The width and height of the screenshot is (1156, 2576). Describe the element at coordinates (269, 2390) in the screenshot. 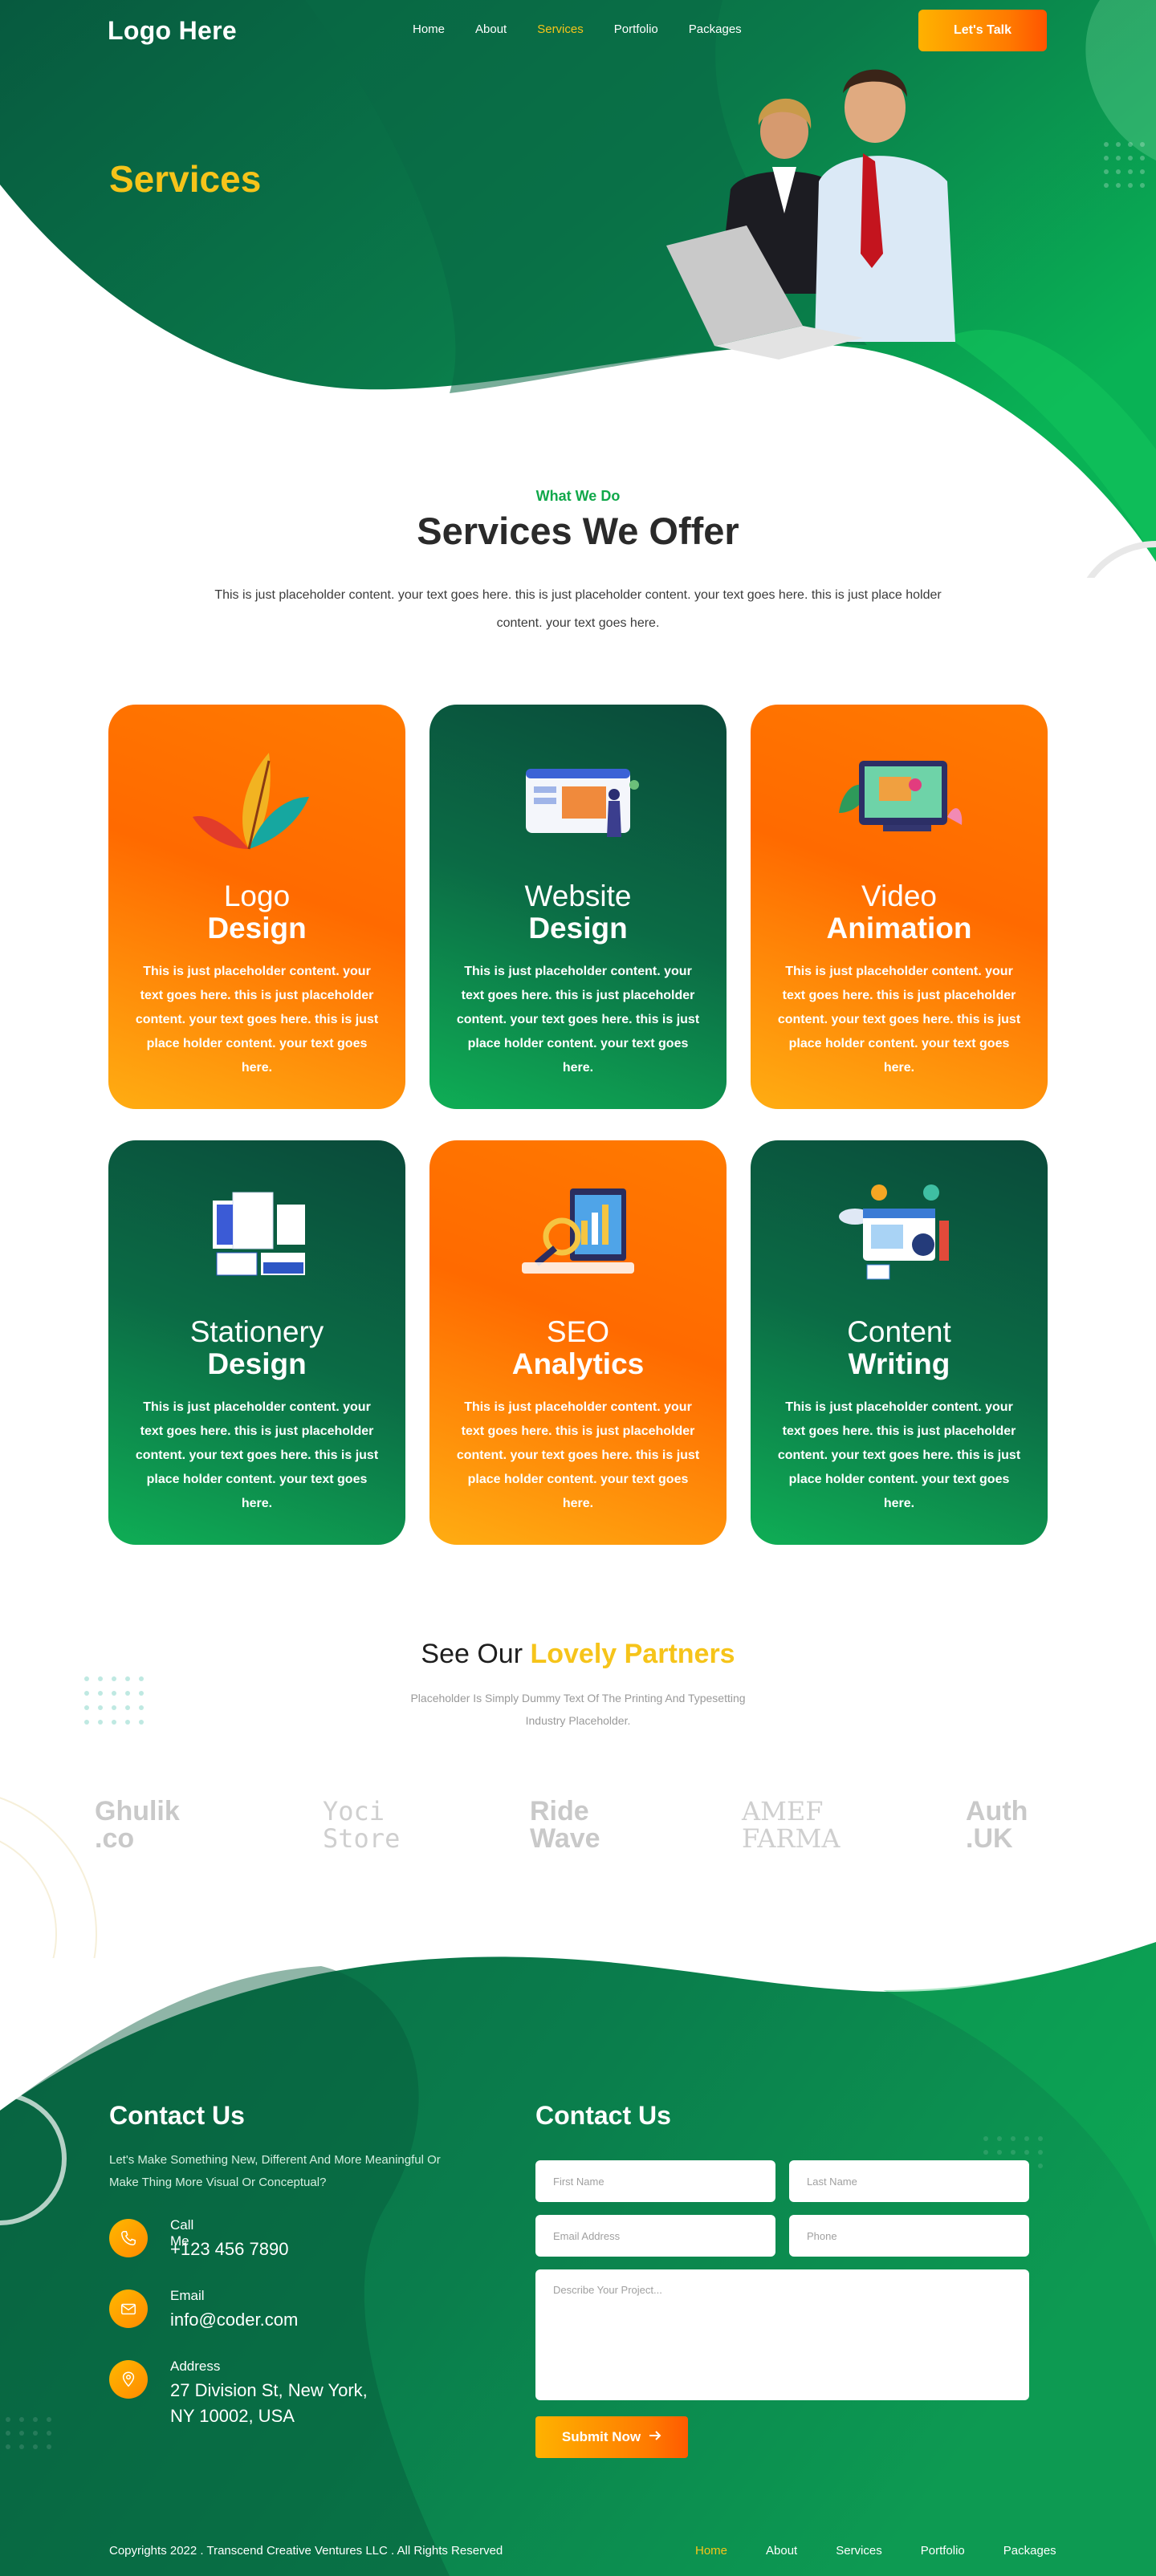

I see `address-line1: 27 Division St, New York,` at that location.